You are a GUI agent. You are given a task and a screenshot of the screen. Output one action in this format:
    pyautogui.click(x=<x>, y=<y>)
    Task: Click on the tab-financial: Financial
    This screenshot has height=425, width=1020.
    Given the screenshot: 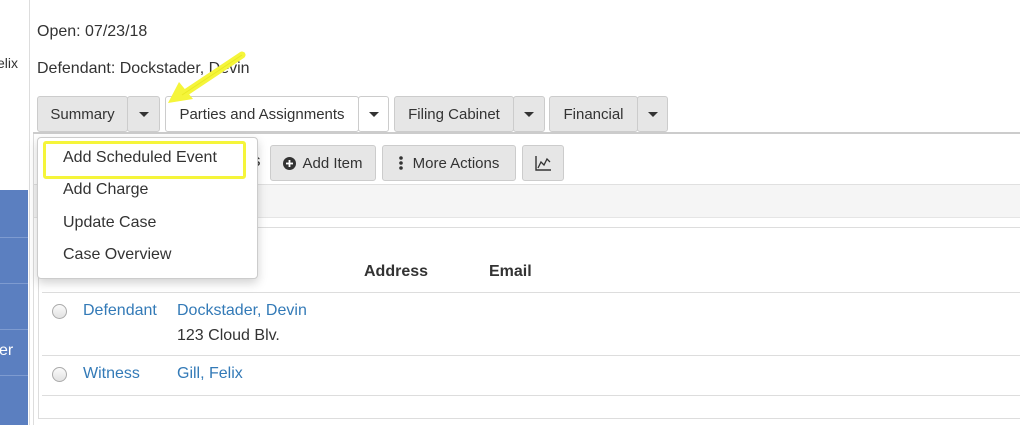 What is the action you would take?
    pyautogui.click(x=593, y=114)
    